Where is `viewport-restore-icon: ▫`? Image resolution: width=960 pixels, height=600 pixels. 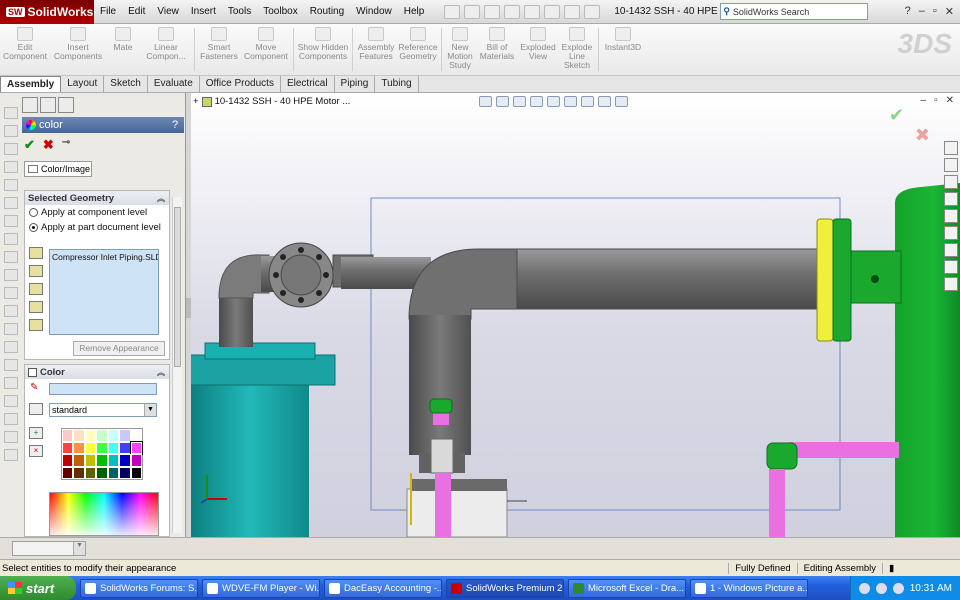 viewport-restore-icon: ▫ is located at coordinates (936, 100).